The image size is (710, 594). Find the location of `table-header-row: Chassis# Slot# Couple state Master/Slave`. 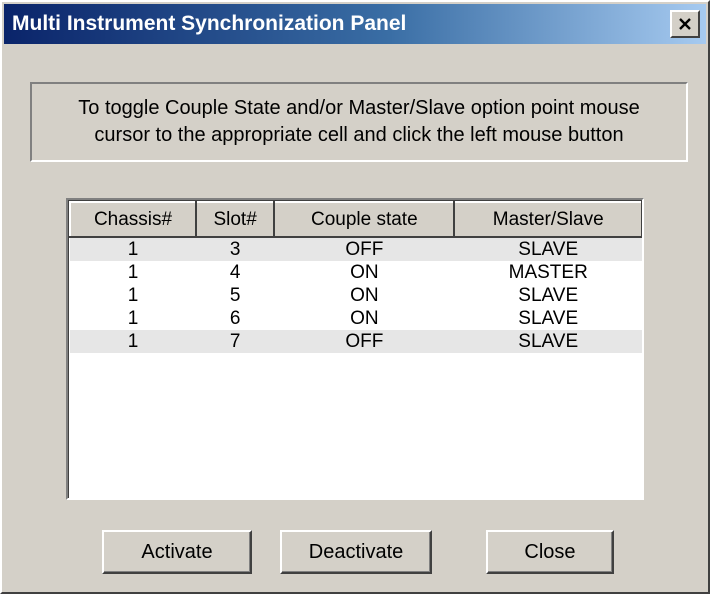

table-header-row: Chassis# Slot# Couple state Master/Slave is located at coordinates (355, 219).